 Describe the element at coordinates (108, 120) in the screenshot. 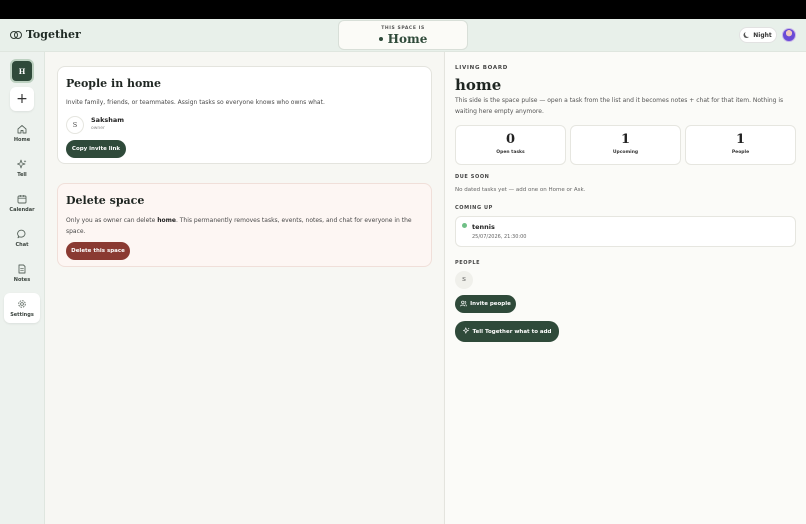

I see `member-name: Saksham` at that location.